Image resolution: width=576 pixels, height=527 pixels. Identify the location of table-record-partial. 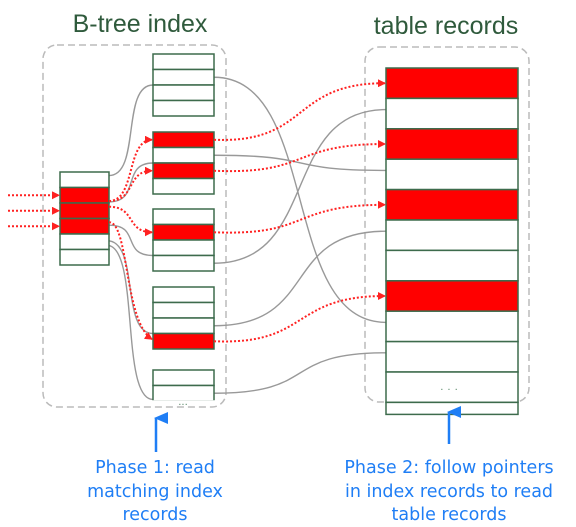
(452, 408).